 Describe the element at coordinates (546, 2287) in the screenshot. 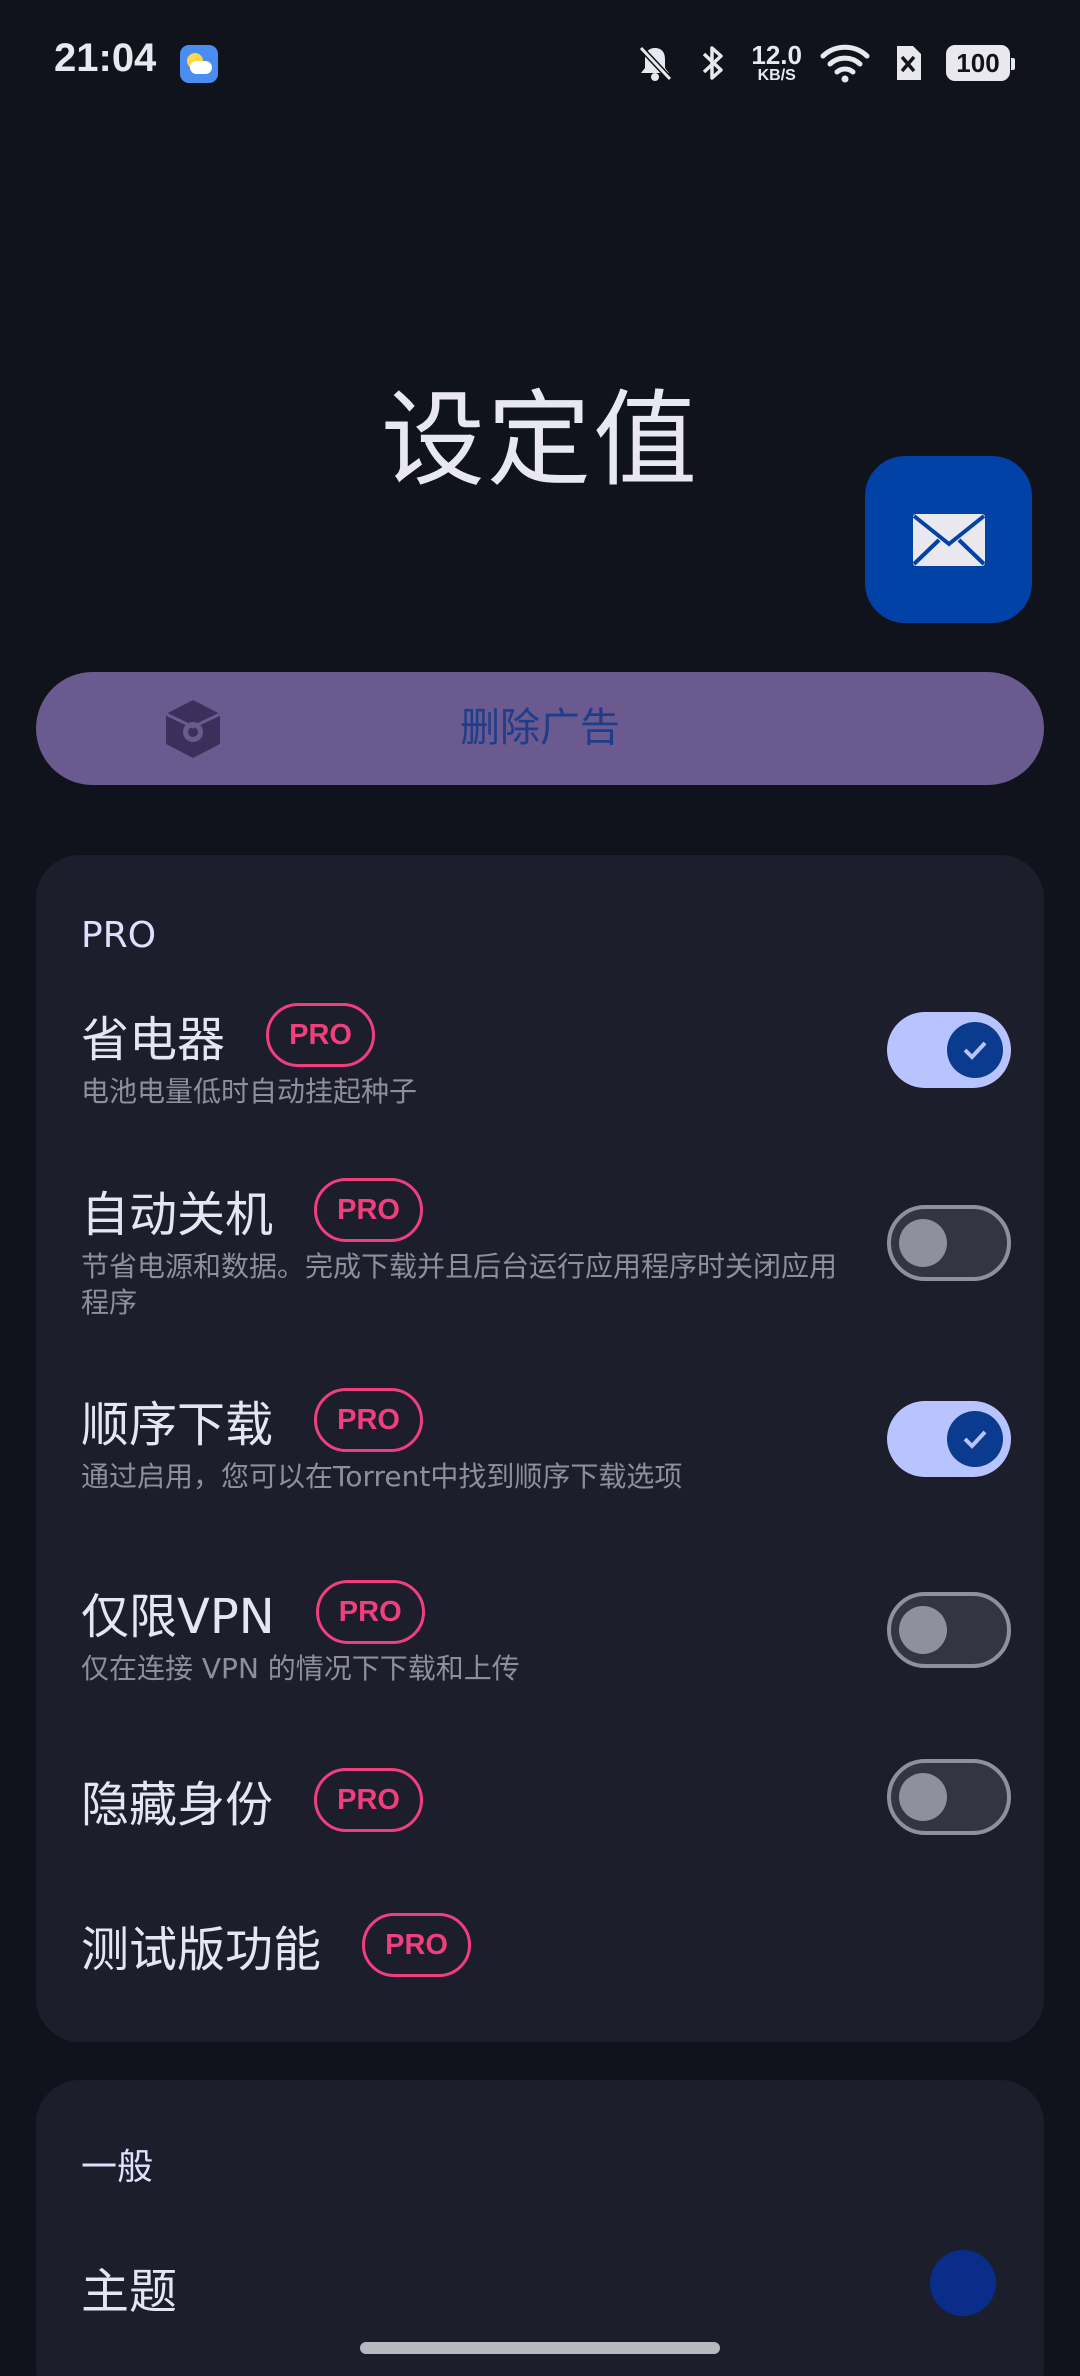

I see `setting-theme: 主题` at that location.